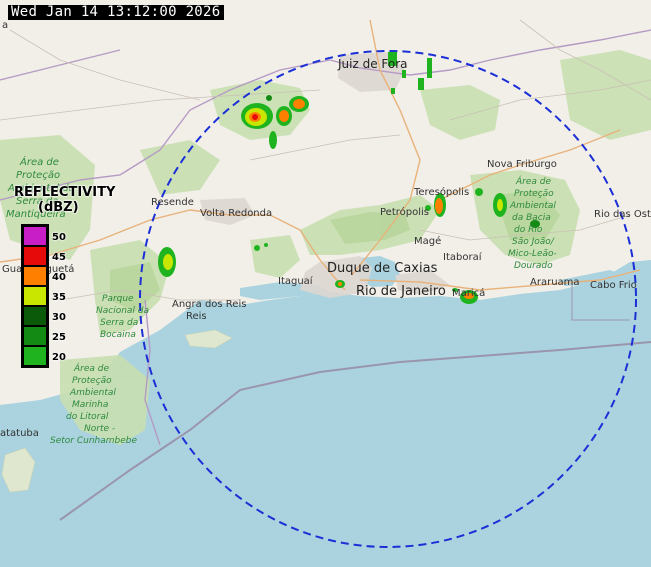 The height and width of the screenshot is (567, 651). What do you see at coordinates (528, 230) in the screenshot?
I see `svg-text: do Rio` at bounding box center [528, 230].